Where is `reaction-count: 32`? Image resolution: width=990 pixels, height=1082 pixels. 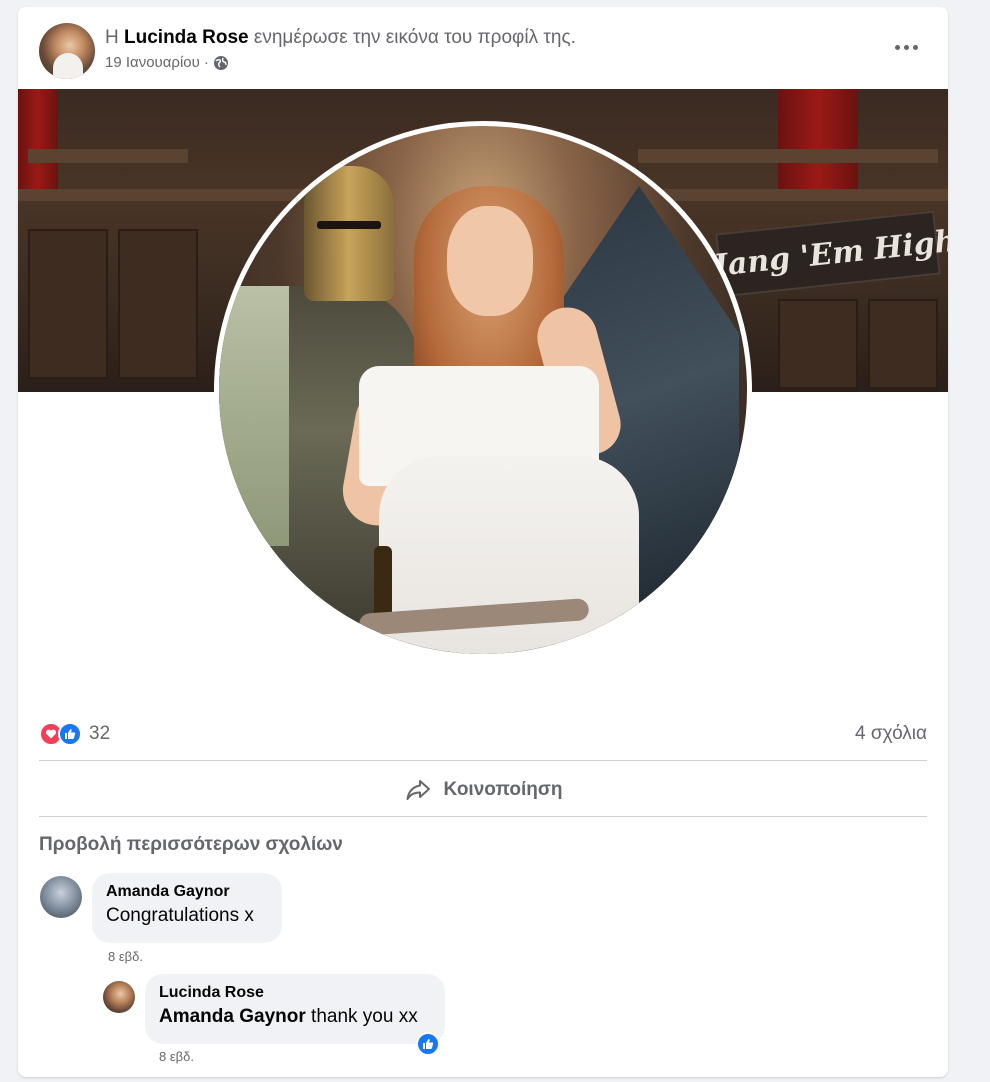 reaction-count: 32 is located at coordinates (100, 733).